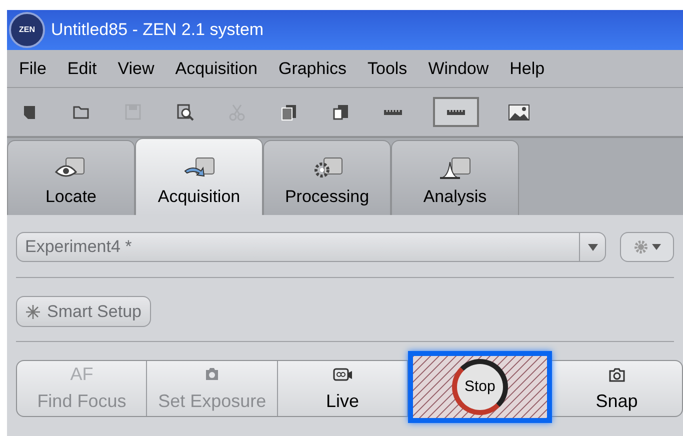  I want to click on landscape-image-icon, so click(519, 112).